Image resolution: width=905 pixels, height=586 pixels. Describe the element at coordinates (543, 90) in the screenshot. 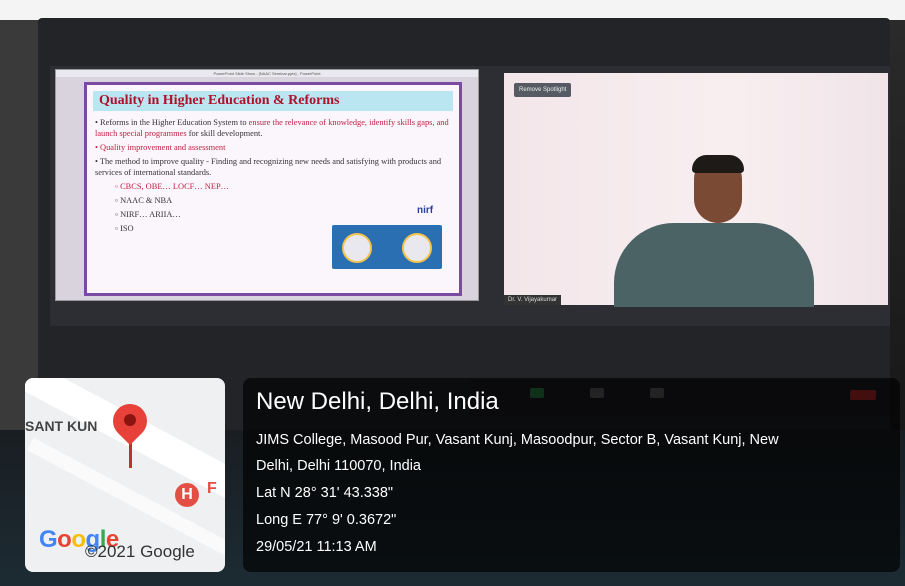

I see `remove-spotlight-button: Remove Spotlight` at that location.